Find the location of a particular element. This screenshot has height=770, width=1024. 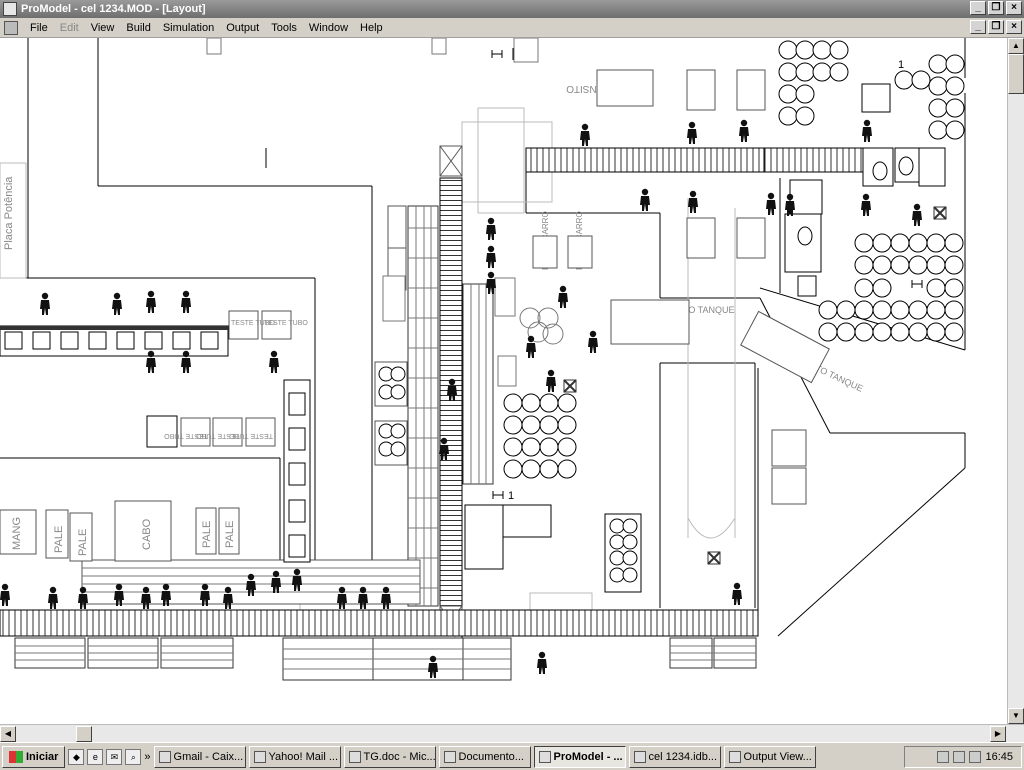

horizontal-scroll-thumb is located at coordinates (84, 734).